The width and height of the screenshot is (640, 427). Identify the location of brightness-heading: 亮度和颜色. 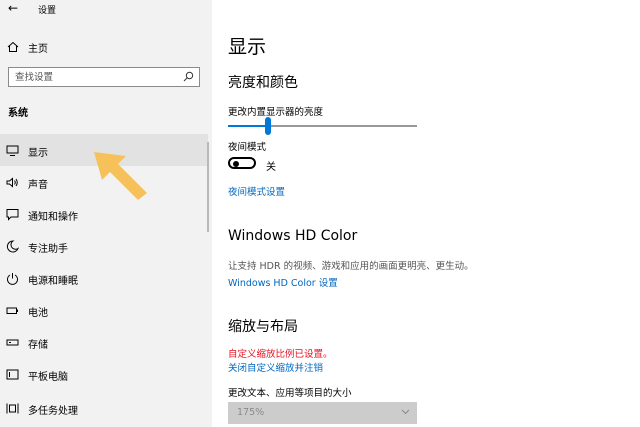
(263, 83).